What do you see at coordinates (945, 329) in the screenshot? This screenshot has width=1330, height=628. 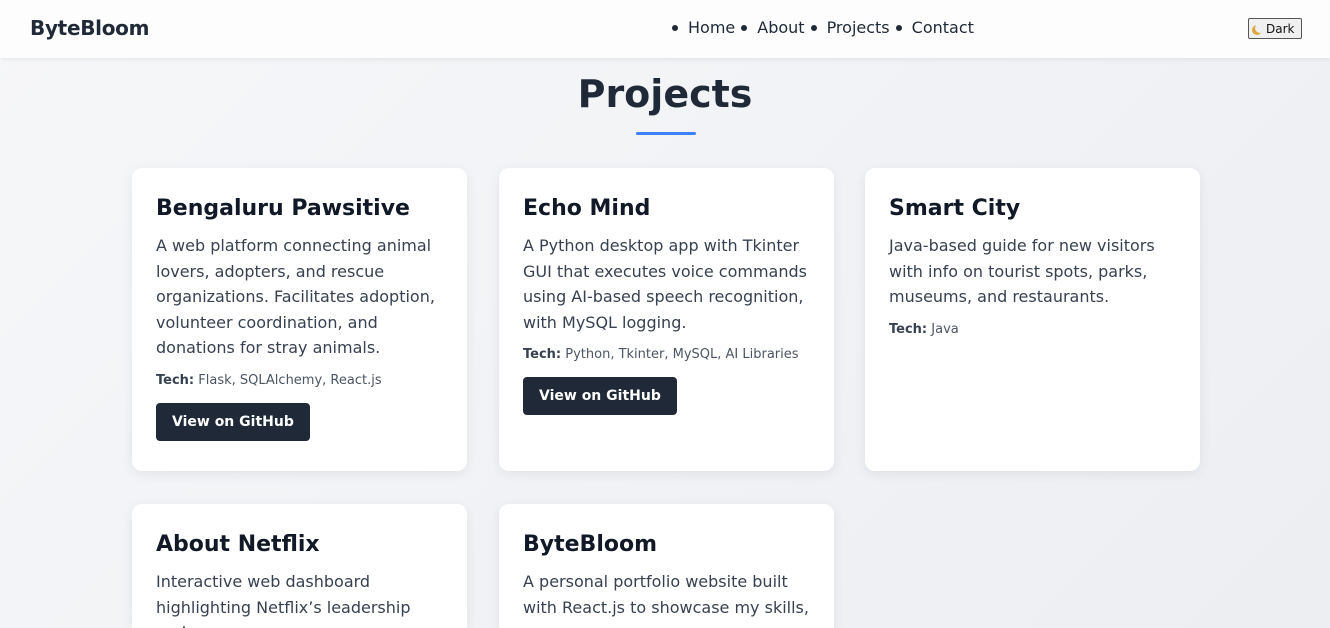 I see `tech-list: Java` at bounding box center [945, 329].